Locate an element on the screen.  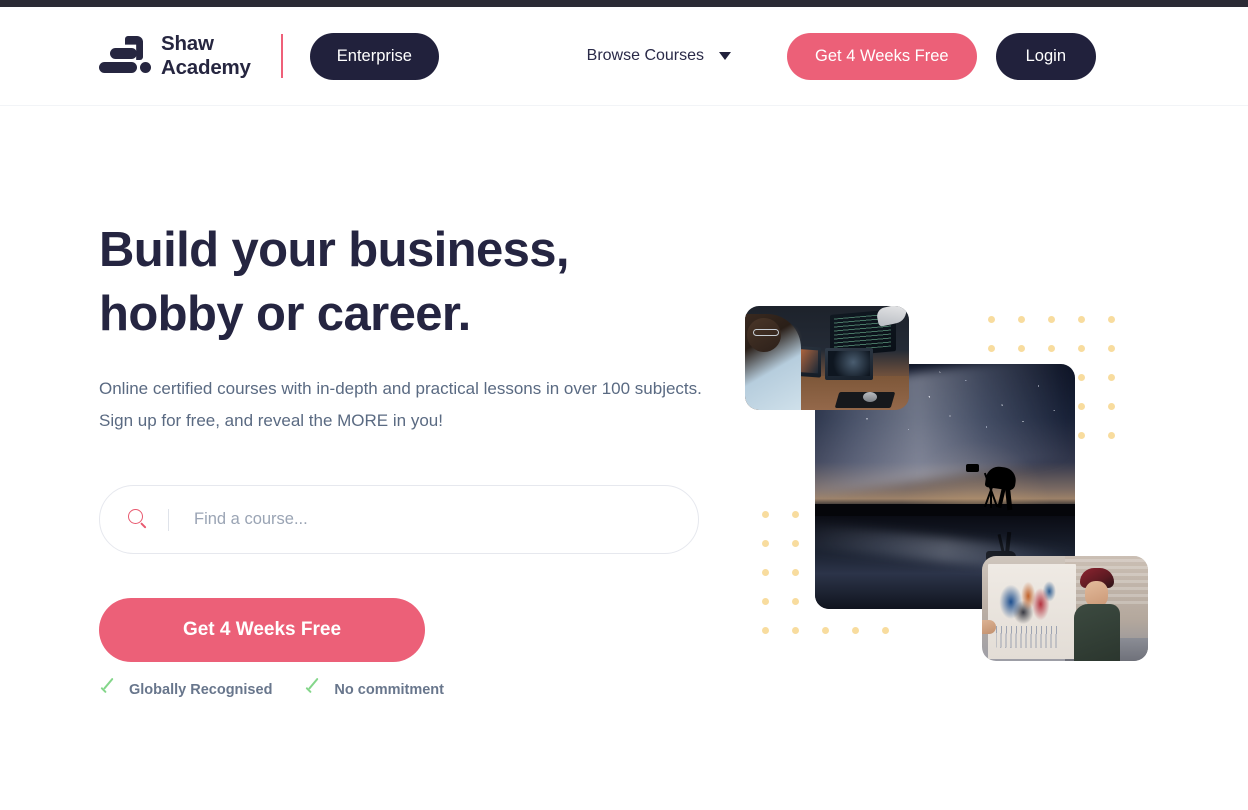
header-vertical-divider is located at coordinates (281, 56).